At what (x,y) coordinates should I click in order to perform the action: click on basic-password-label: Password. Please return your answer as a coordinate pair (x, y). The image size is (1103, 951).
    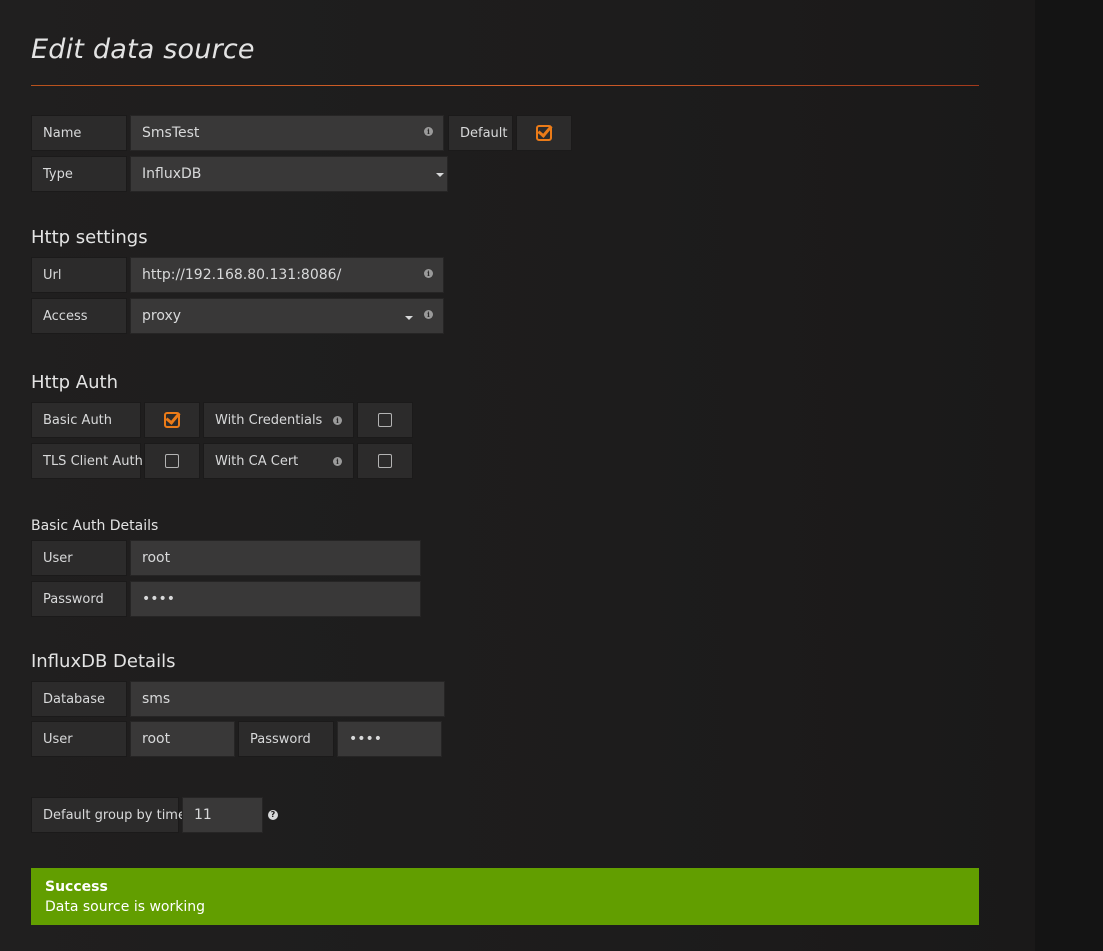
    Looking at the image, I should click on (79, 599).